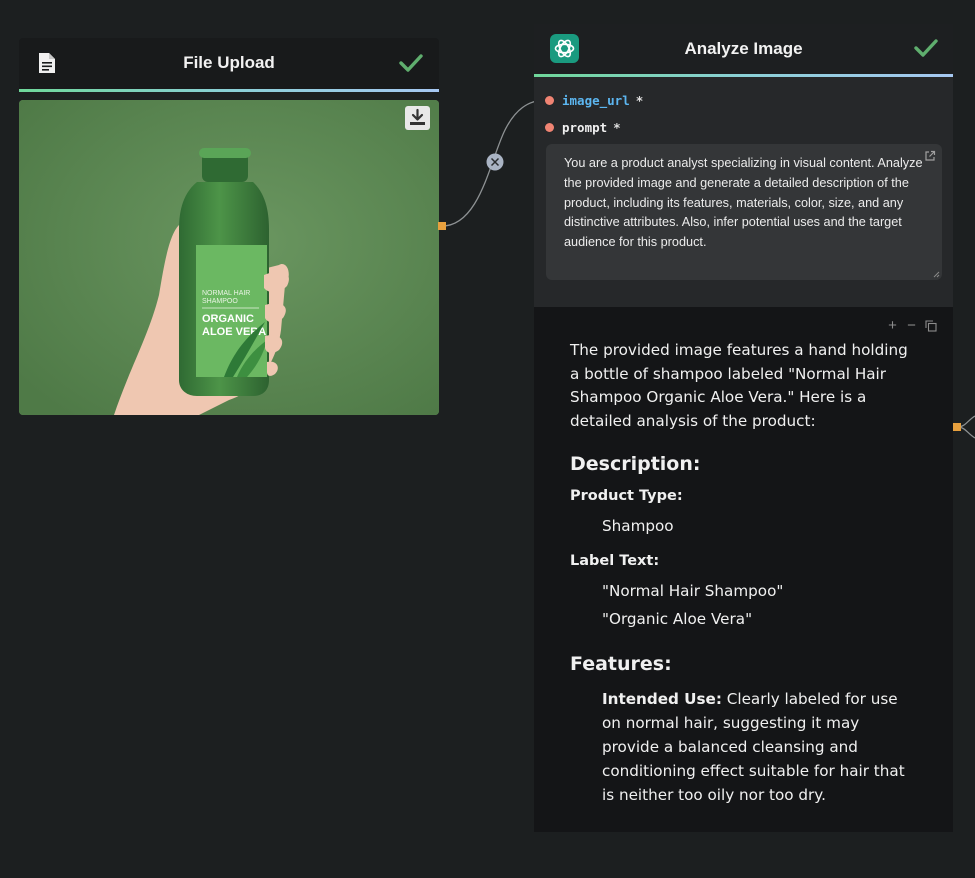 The image size is (975, 878). What do you see at coordinates (662, 699) in the screenshot?
I see `feature-label: Intended Use:` at bounding box center [662, 699].